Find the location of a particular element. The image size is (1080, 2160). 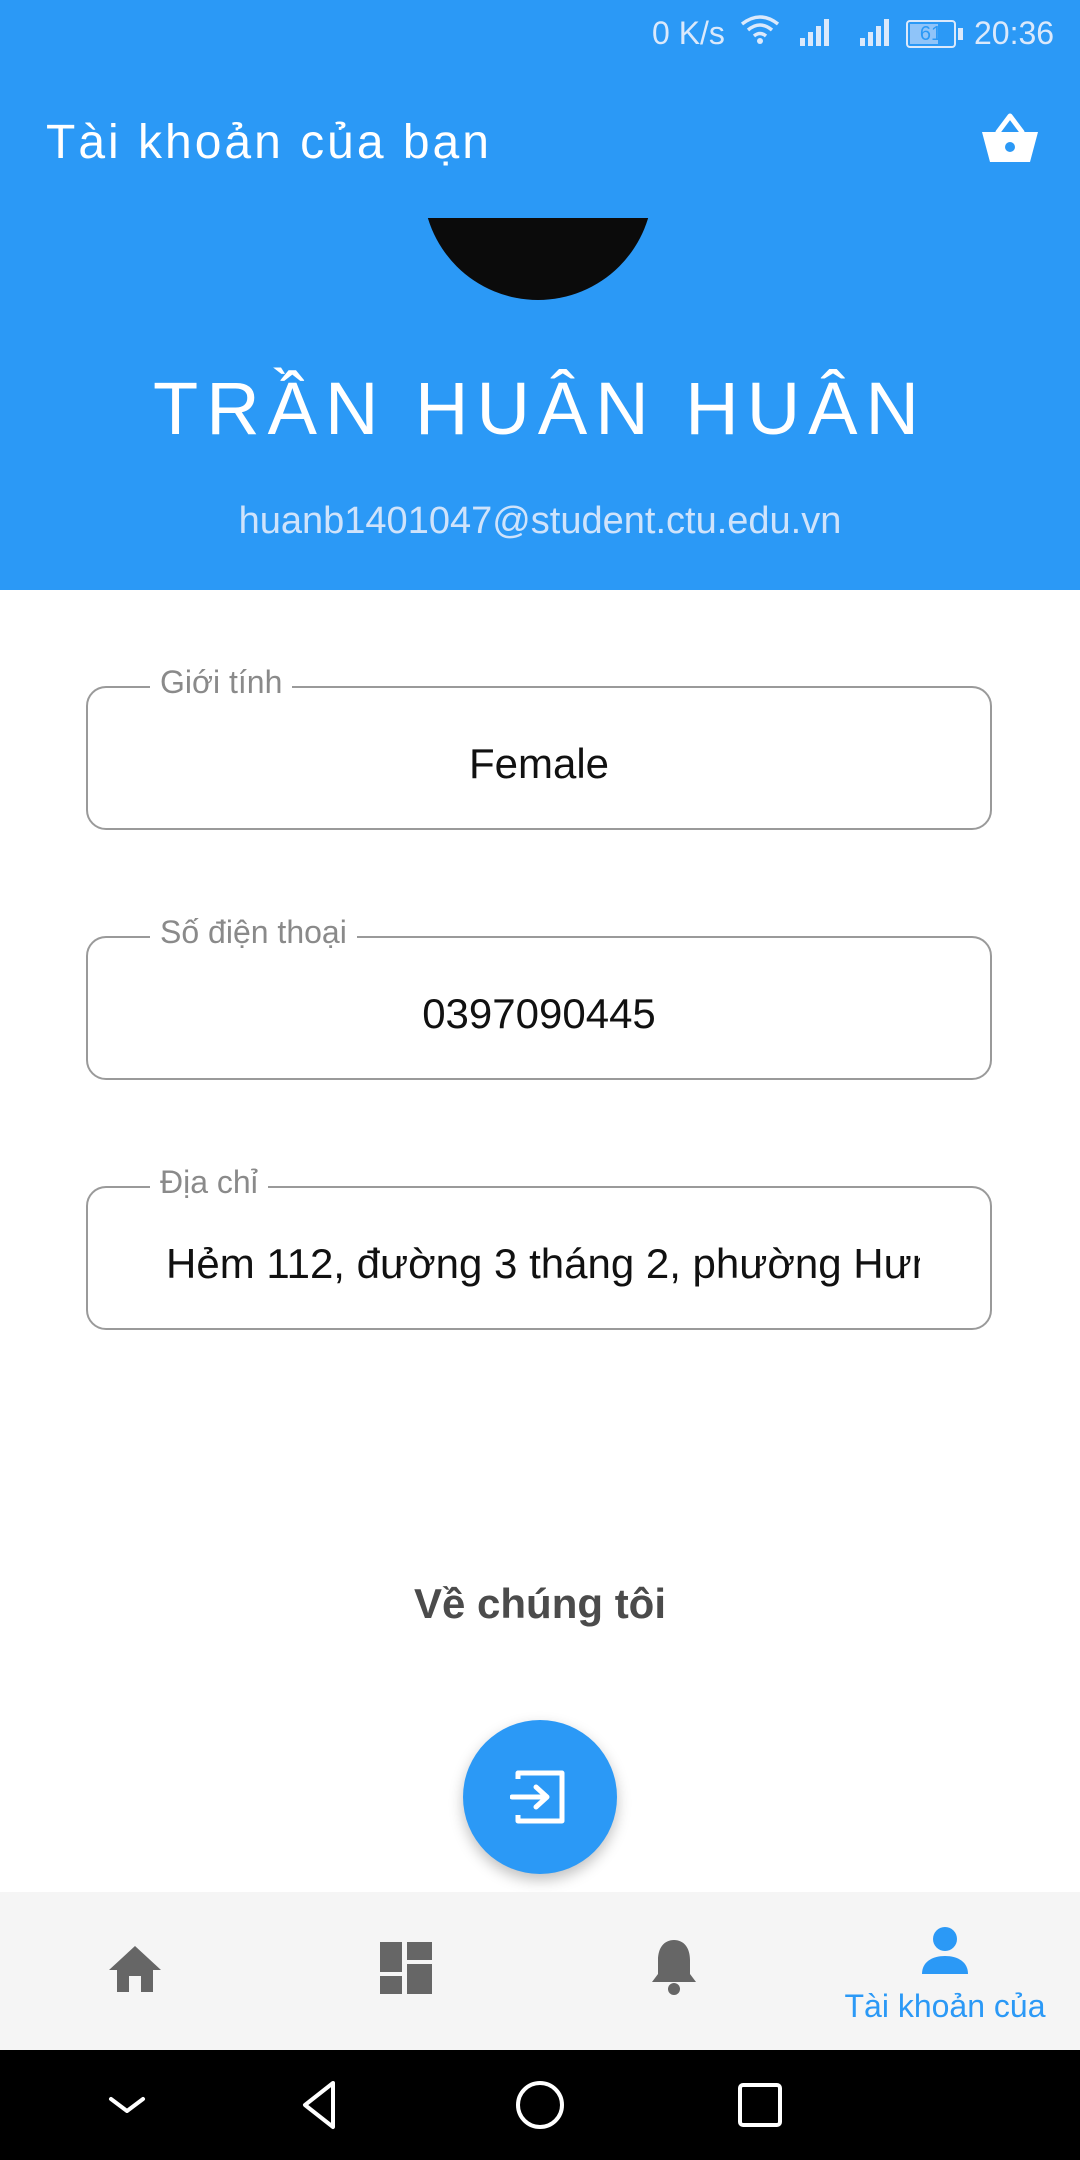

phone-field: Số điện thoại 0397090445 is located at coordinates (539, 997).